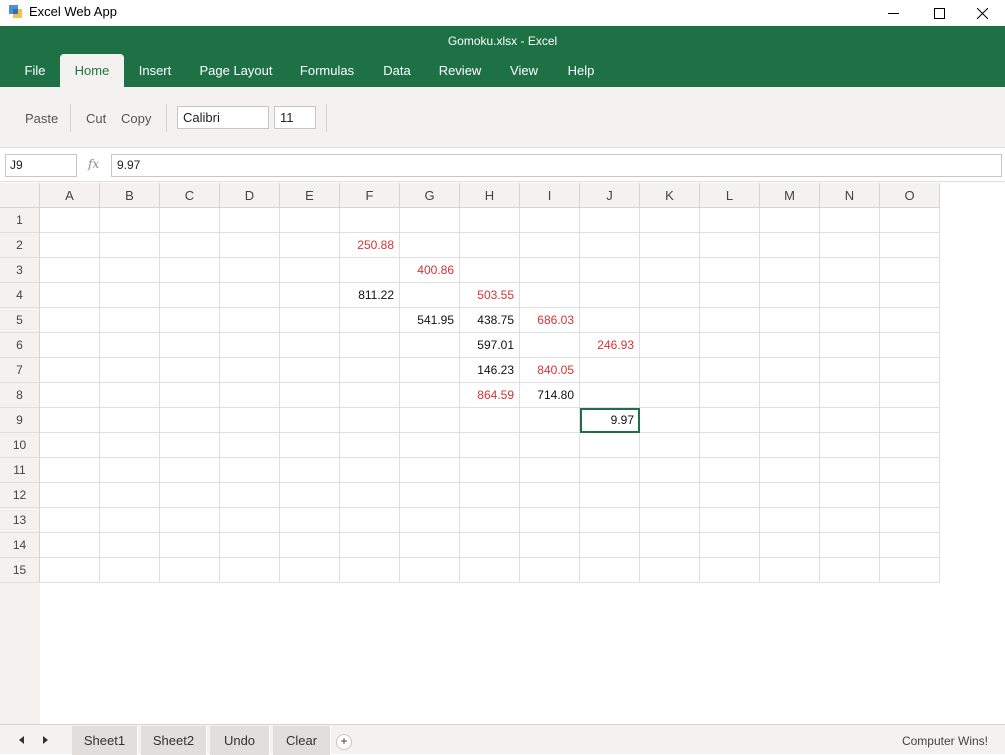  I want to click on scroll-left-icon, so click(21, 740).